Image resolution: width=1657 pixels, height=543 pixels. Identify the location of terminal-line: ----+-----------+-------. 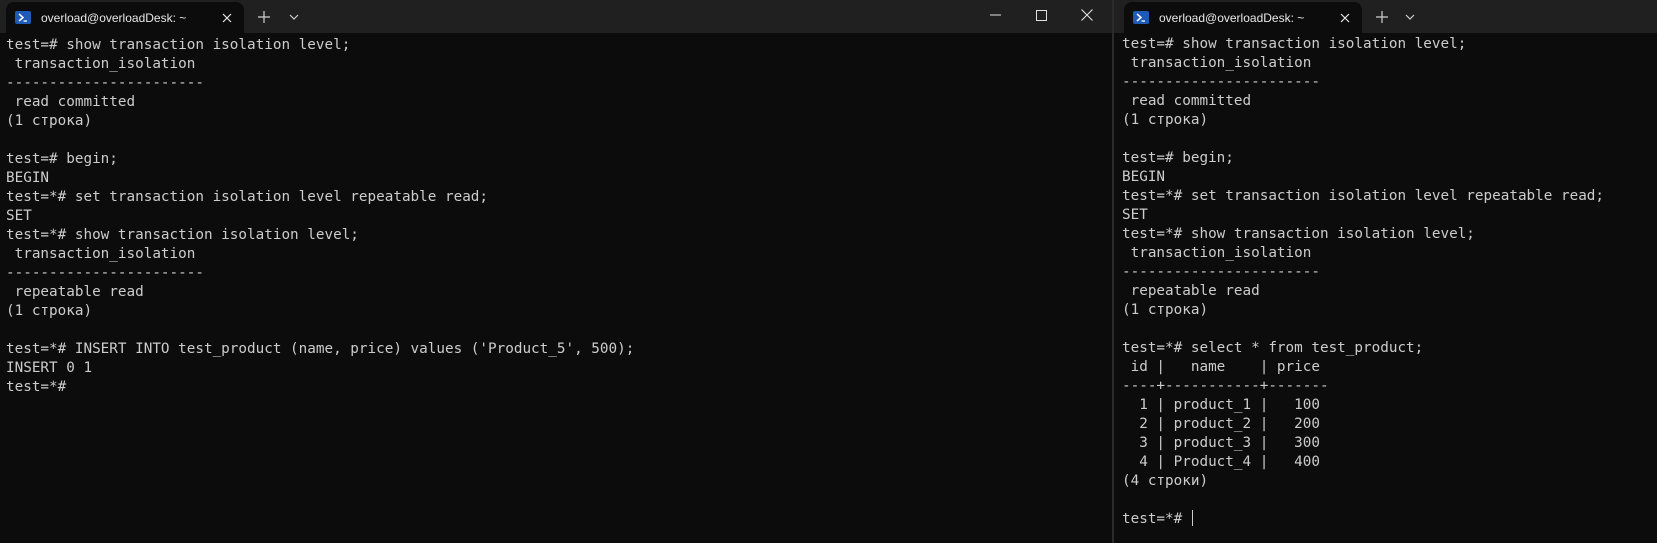
(1225, 386).